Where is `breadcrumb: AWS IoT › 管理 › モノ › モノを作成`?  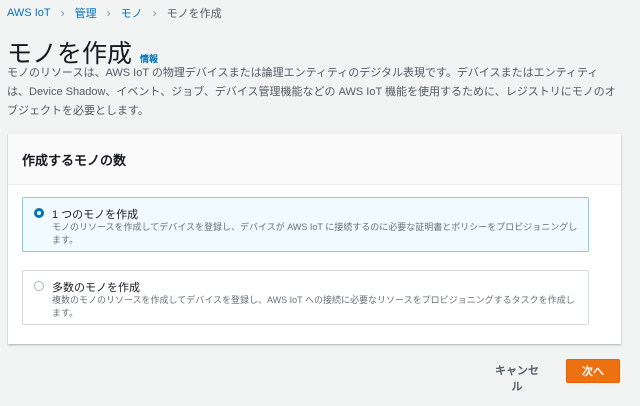
breadcrumb: AWS IoT › 管理 › モノ › モノを作成 is located at coordinates (114, 13).